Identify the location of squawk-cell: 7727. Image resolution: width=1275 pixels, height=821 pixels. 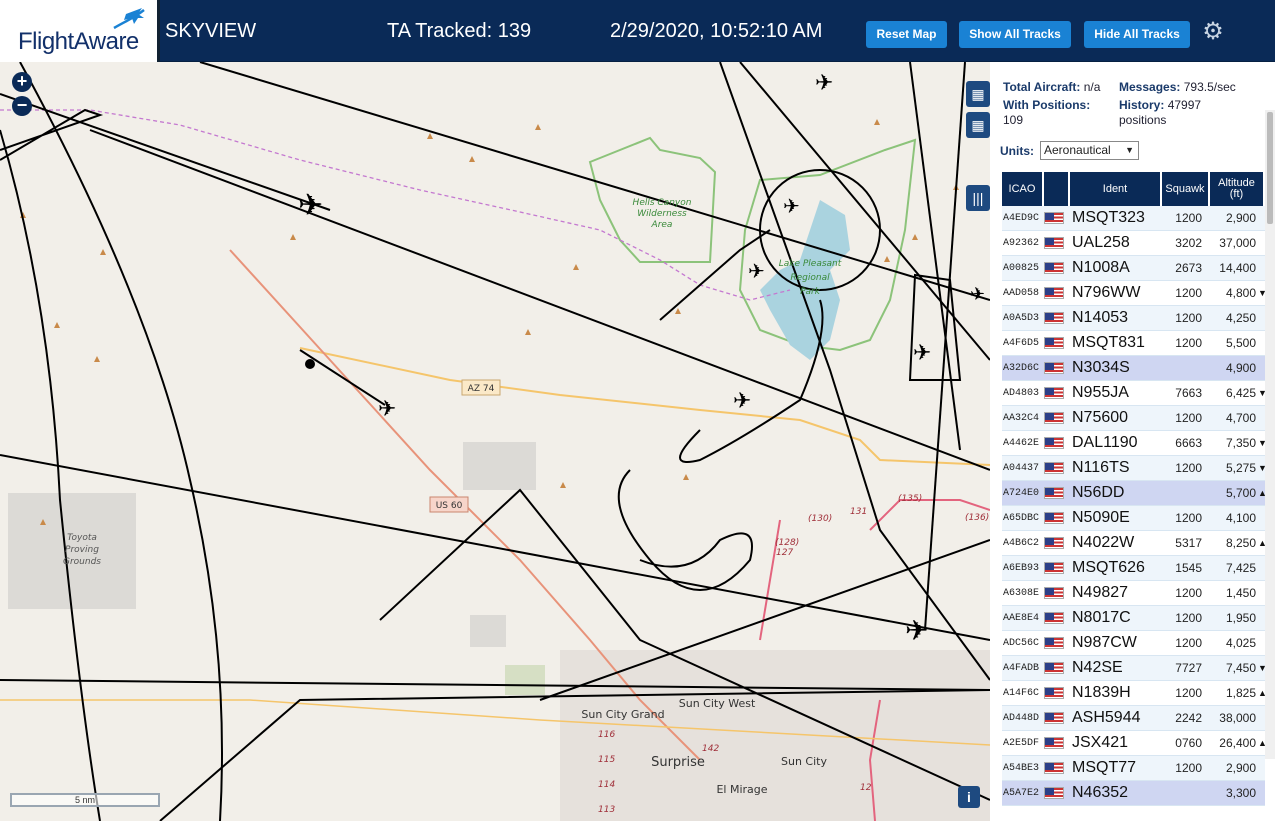
(1188, 668).